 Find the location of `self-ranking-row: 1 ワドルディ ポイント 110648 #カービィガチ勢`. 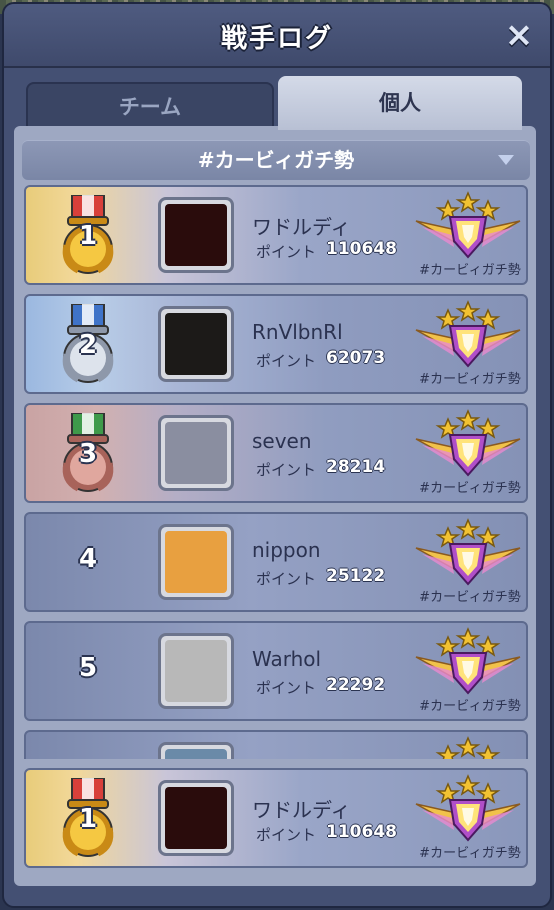

self-ranking-row: 1 ワドルディ ポイント 110648 #カービィガチ勢 is located at coordinates (276, 818).